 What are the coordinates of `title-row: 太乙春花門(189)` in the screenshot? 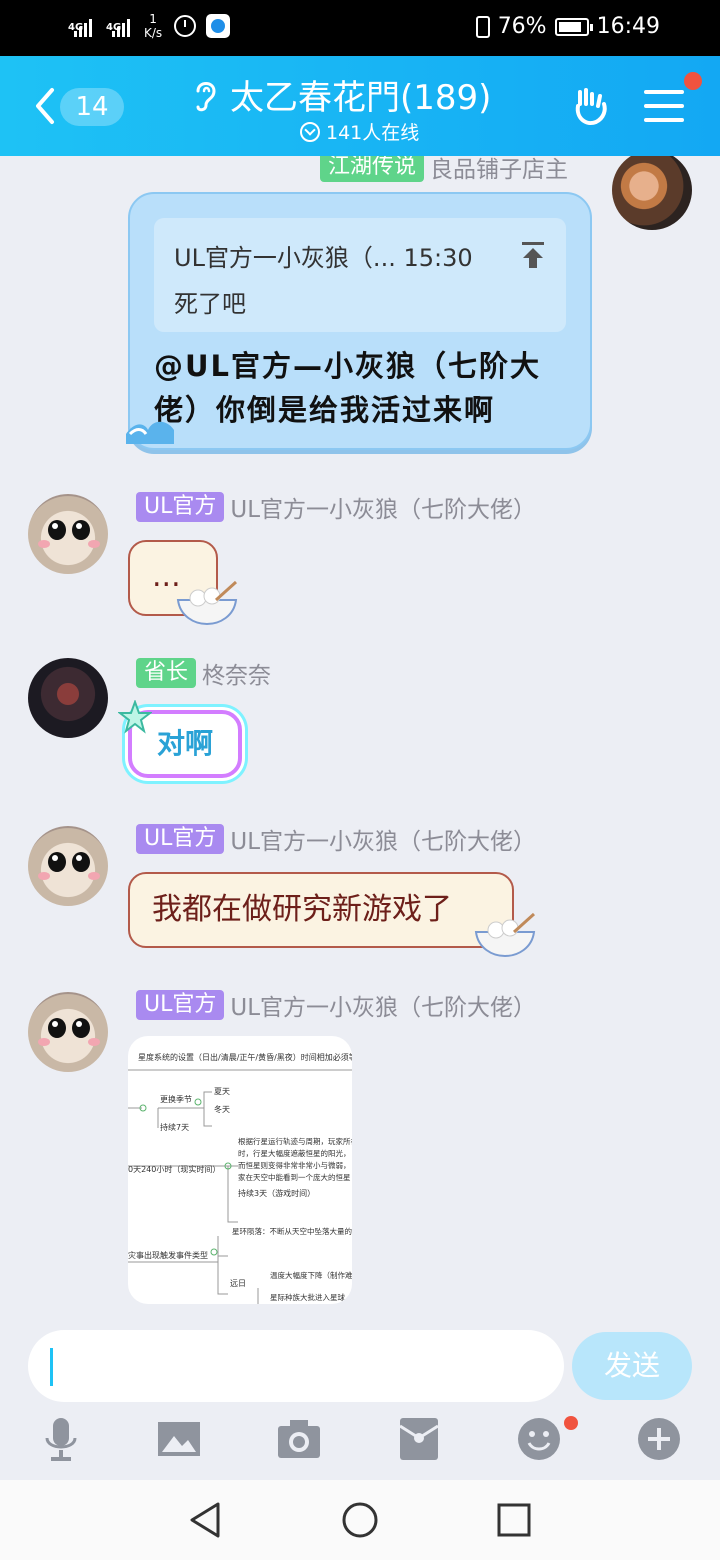 It's located at (360, 94).